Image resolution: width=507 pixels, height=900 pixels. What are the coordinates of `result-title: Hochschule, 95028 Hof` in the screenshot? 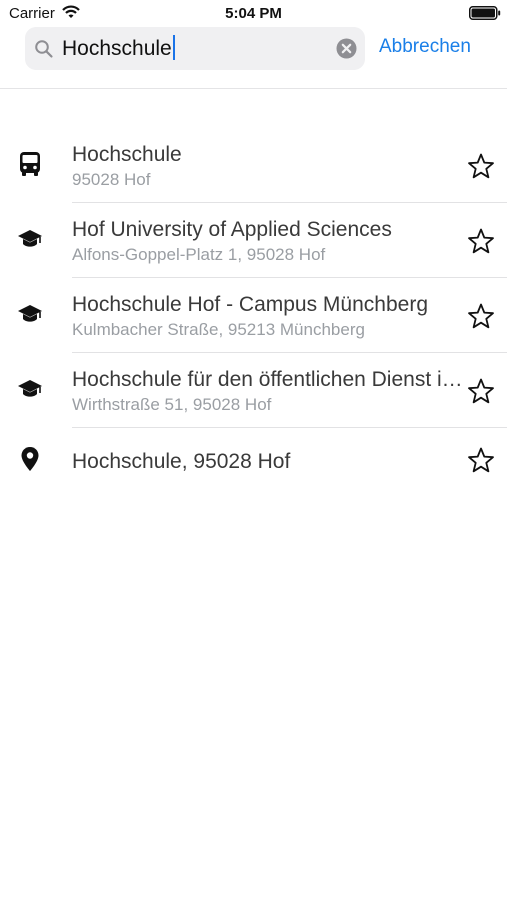 It's located at (181, 461).